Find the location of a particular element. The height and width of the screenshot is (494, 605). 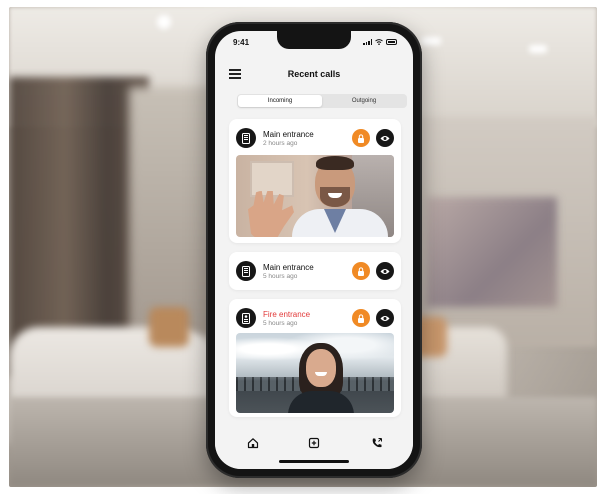

phone-calls-icon is located at coordinates (377, 443).